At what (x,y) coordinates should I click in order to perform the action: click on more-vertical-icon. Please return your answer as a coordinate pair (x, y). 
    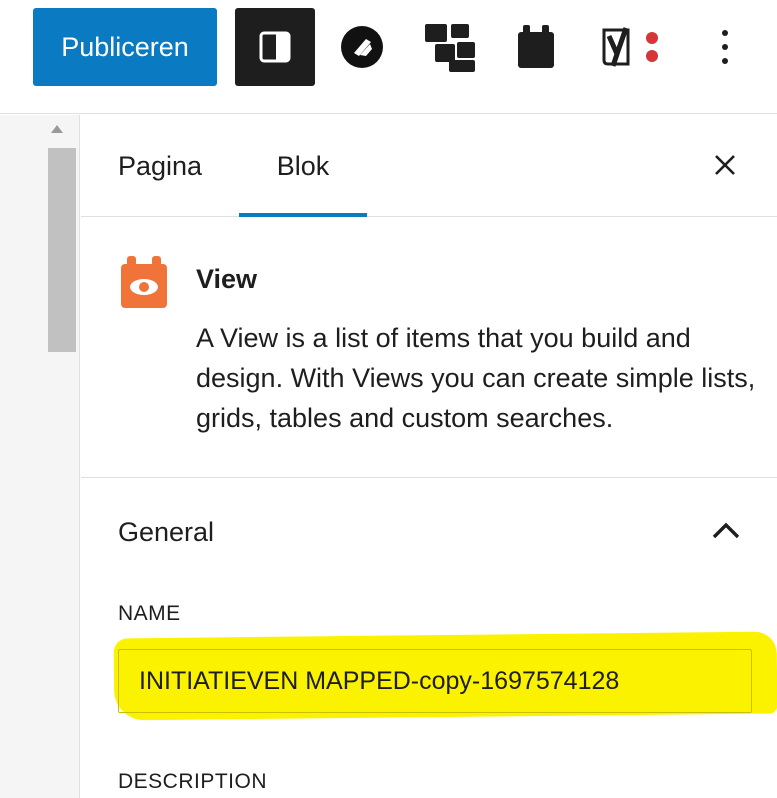
    Looking at the image, I should click on (725, 47).